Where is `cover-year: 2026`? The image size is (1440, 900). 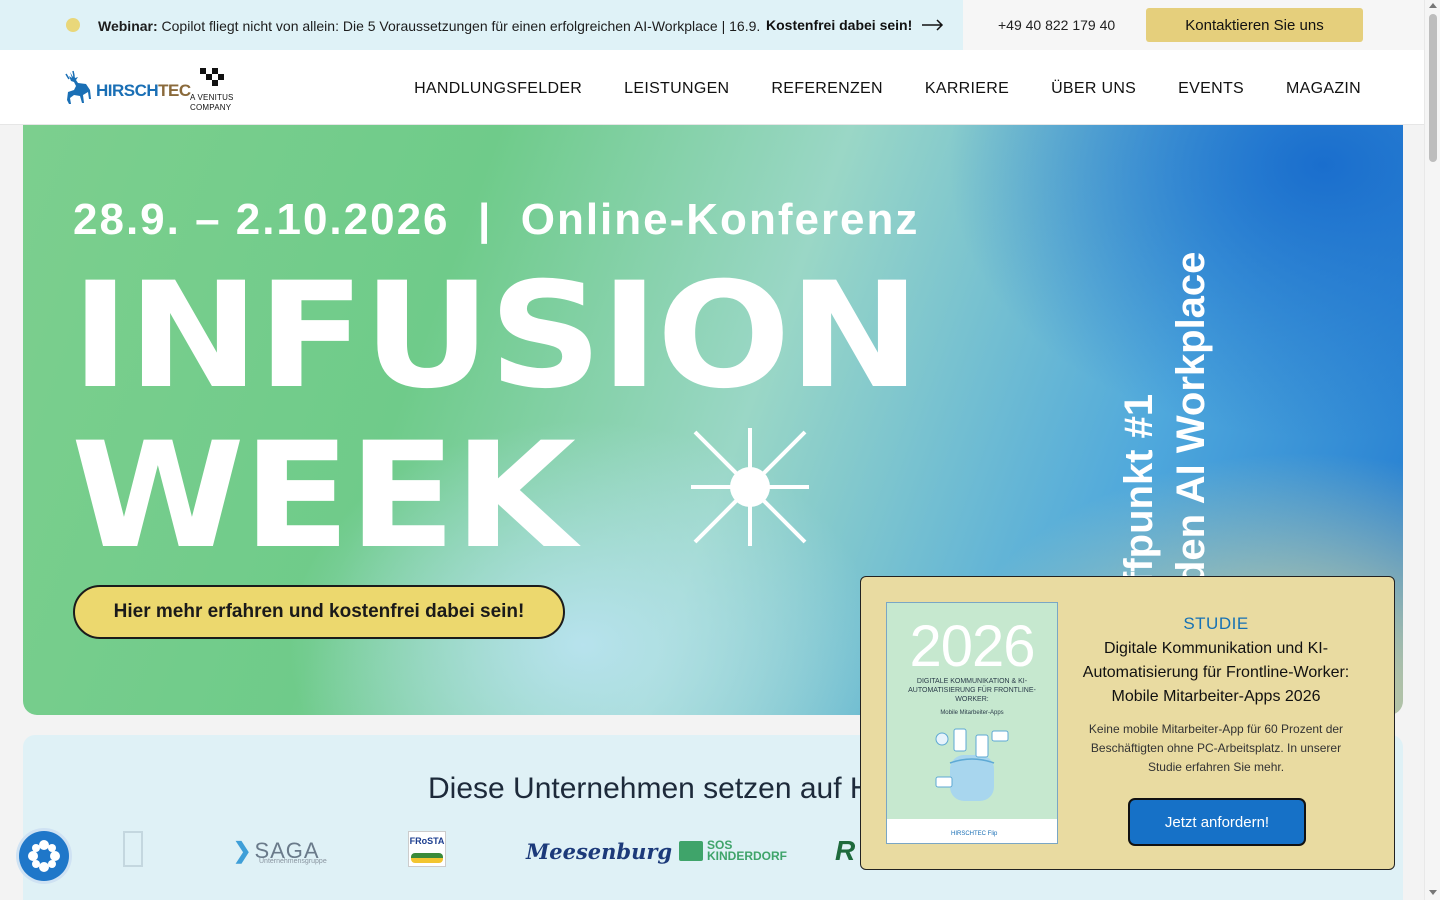
cover-year: 2026 is located at coordinates (972, 646).